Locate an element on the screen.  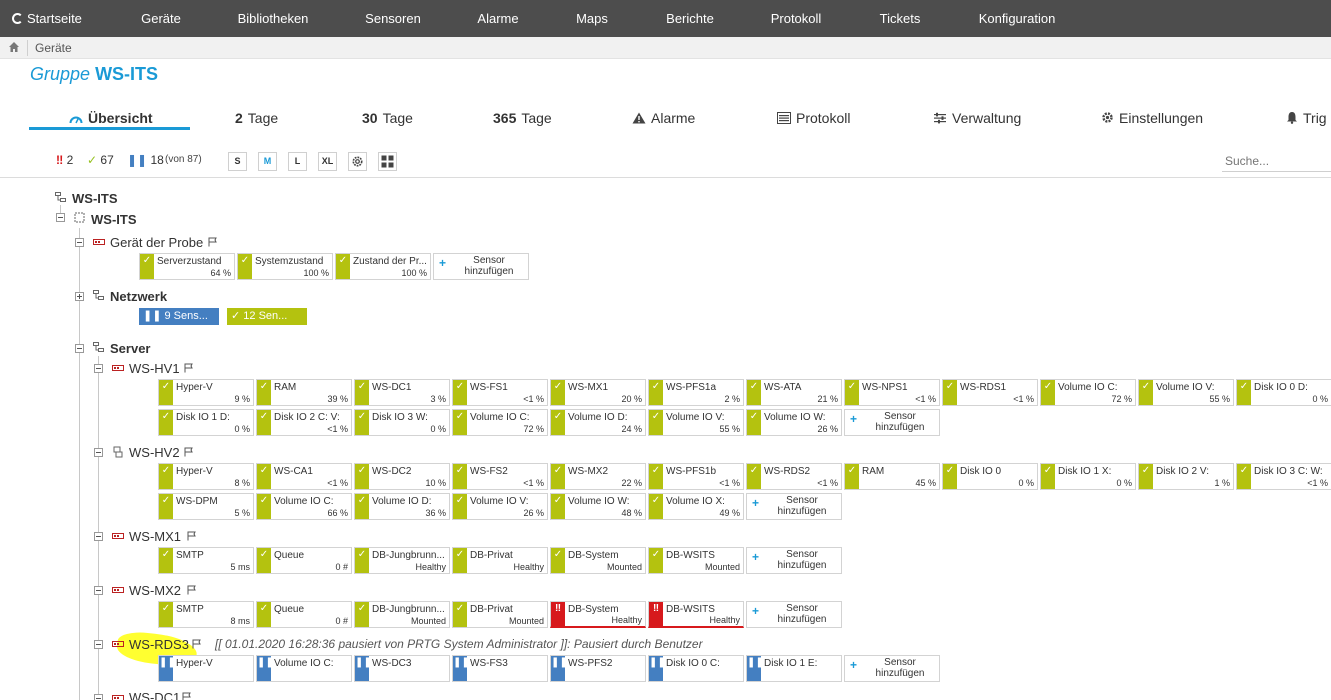
sensor-tile: ✓ Volume IO W: 48 % is located at coordinates (598, 506).